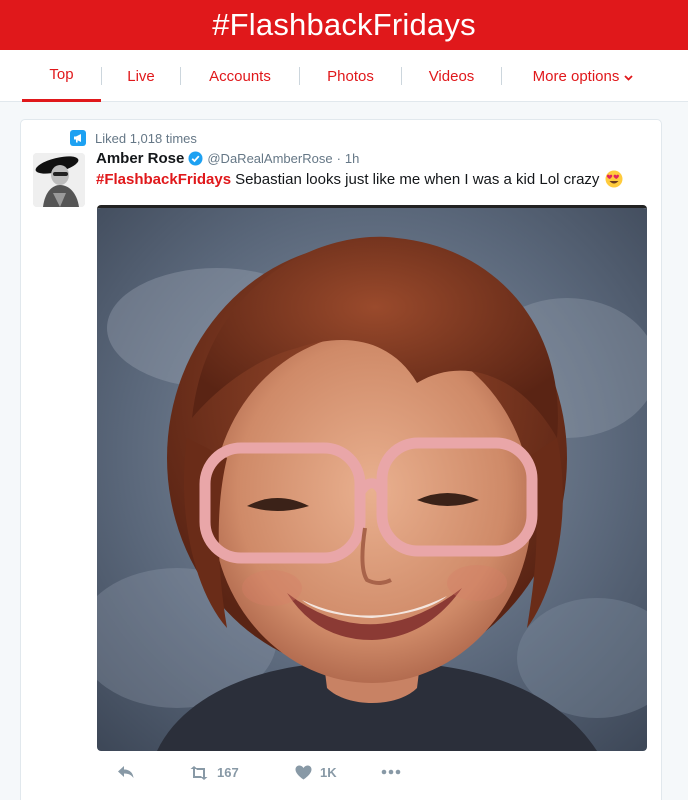  I want to click on heart-icon, so click(303, 772).